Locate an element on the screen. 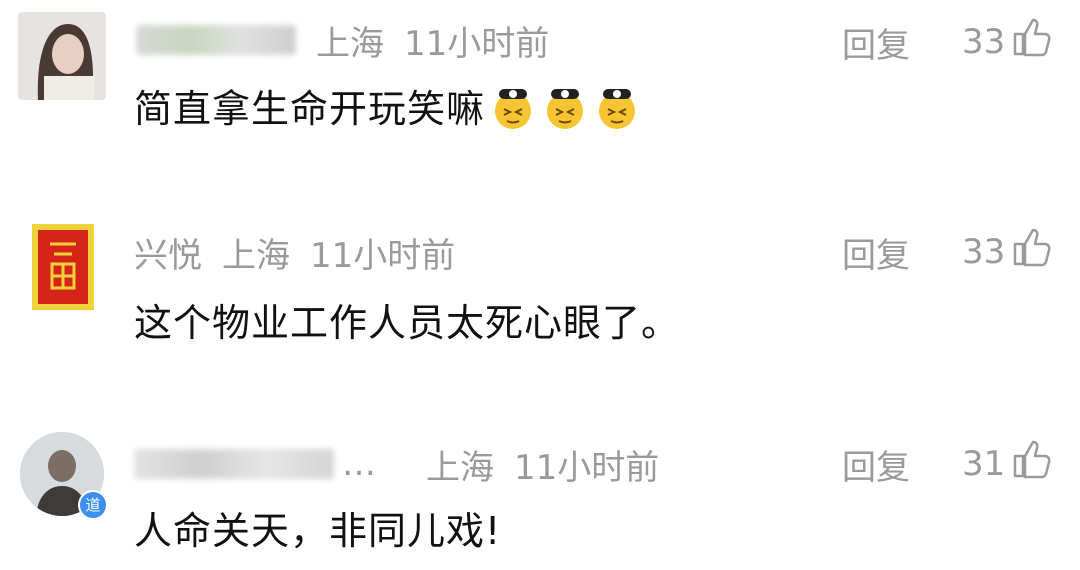 The image size is (1080, 570). avatar-image is located at coordinates (62, 56).